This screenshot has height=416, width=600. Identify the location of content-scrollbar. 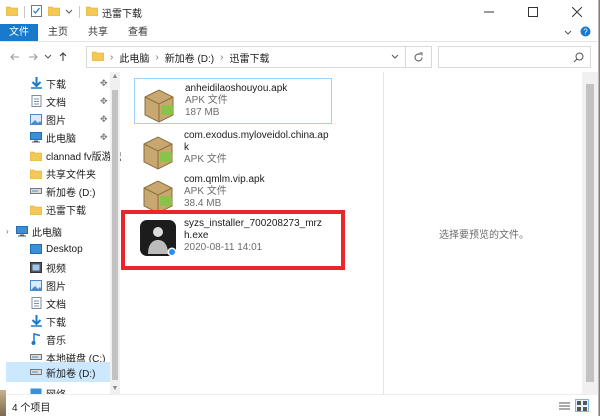
(590, 233).